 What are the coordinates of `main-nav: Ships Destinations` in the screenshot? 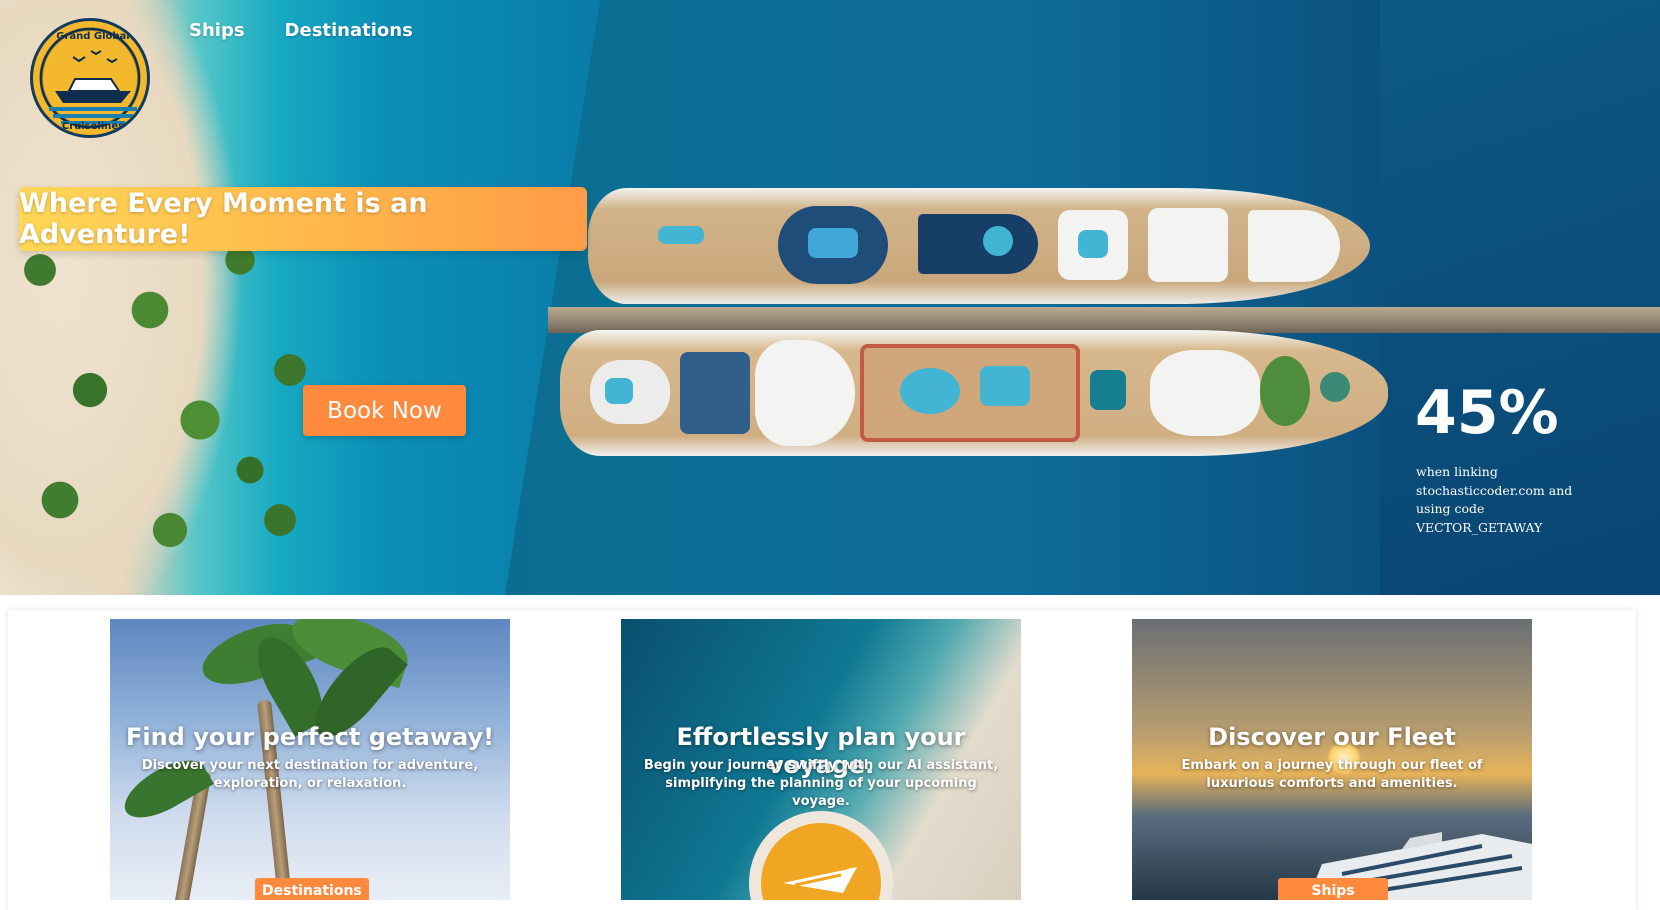 It's located at (301, 30).